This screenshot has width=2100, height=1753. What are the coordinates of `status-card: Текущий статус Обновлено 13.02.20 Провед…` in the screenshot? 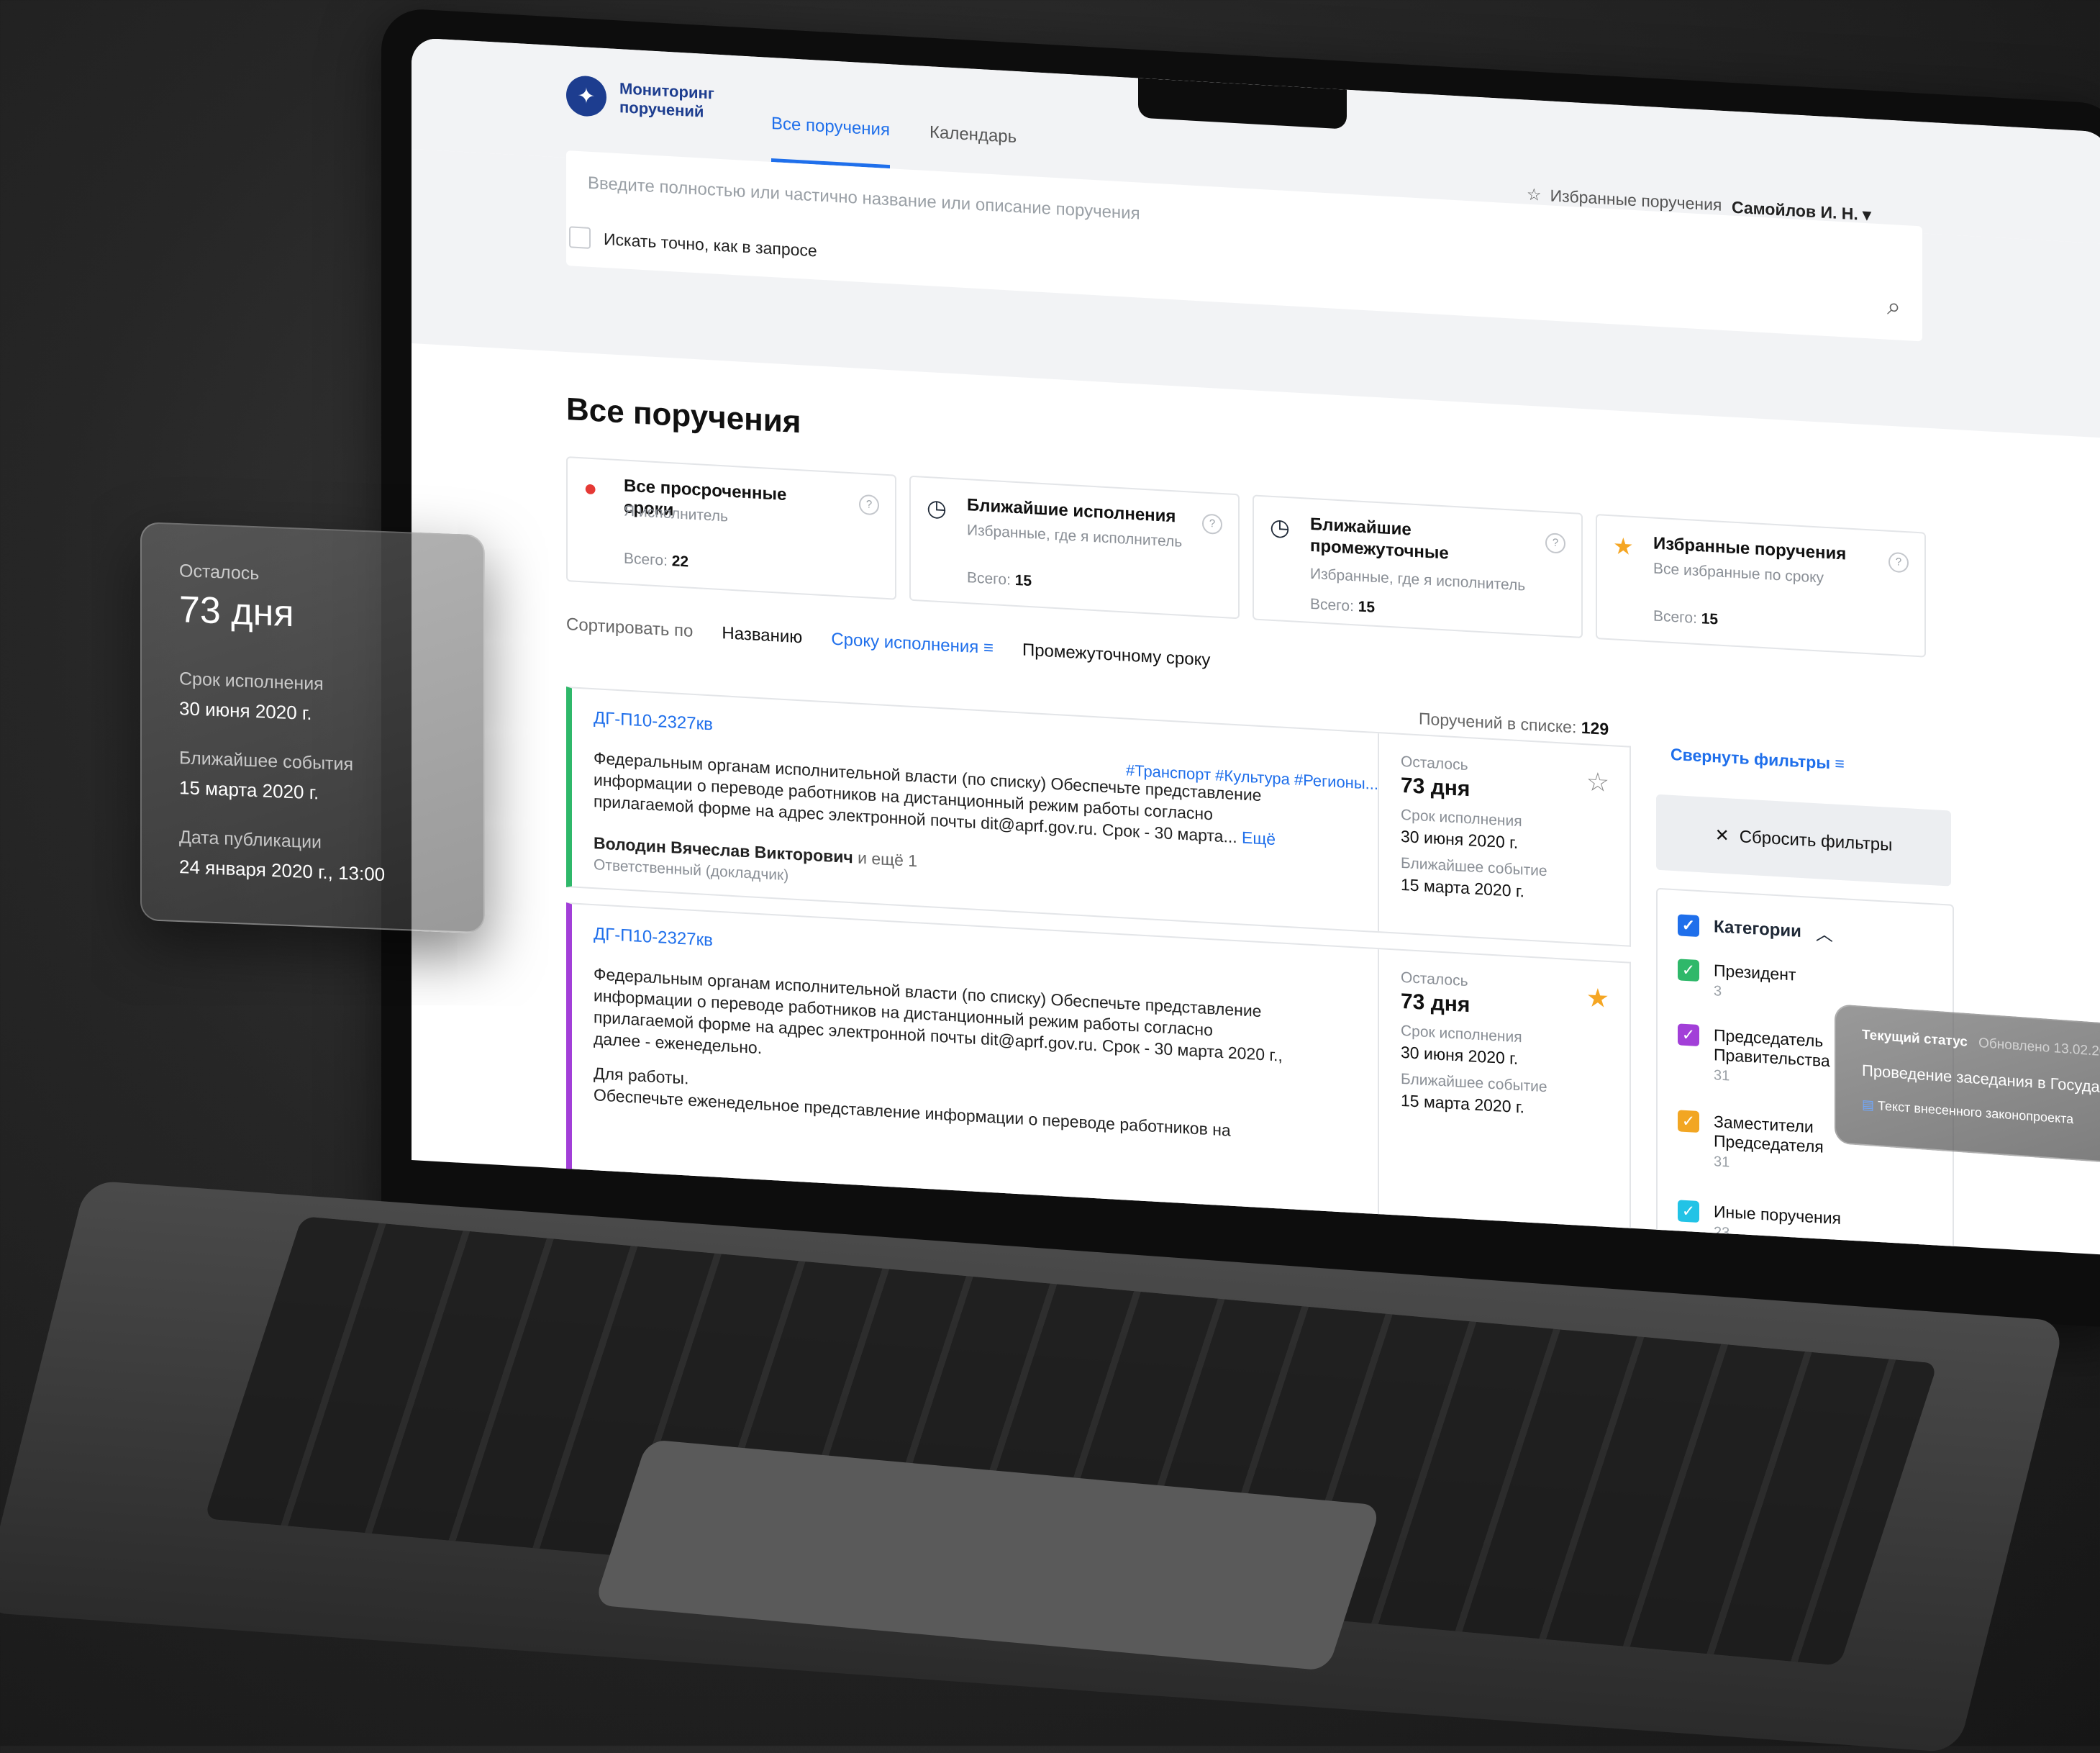 It's located at (1967, 1084).